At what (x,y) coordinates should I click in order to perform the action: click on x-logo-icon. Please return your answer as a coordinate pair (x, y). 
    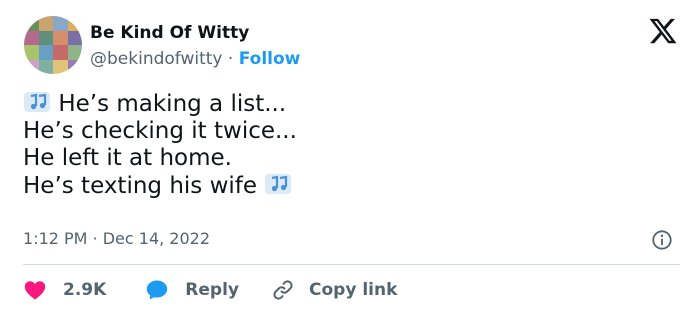
    Looking at the image, I should click on (663, 31).